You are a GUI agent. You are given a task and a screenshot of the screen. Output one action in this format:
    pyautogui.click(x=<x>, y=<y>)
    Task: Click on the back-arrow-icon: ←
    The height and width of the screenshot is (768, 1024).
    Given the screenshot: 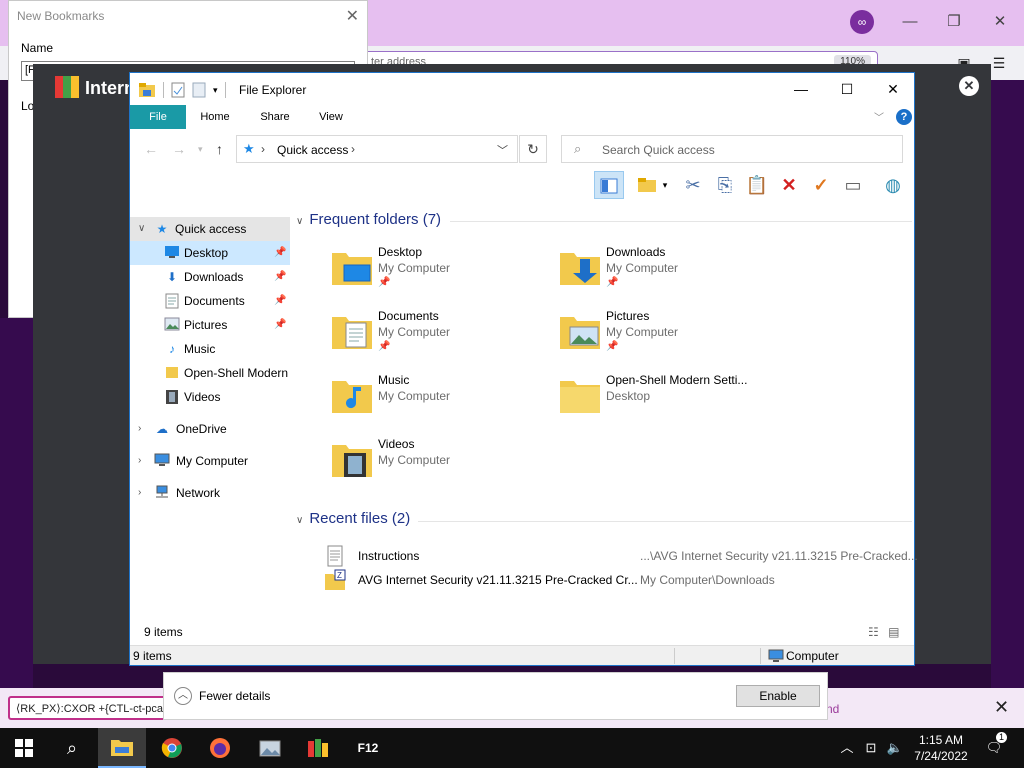 What is the action you would take?
    pyautogui.click(x=151, y=149)
    